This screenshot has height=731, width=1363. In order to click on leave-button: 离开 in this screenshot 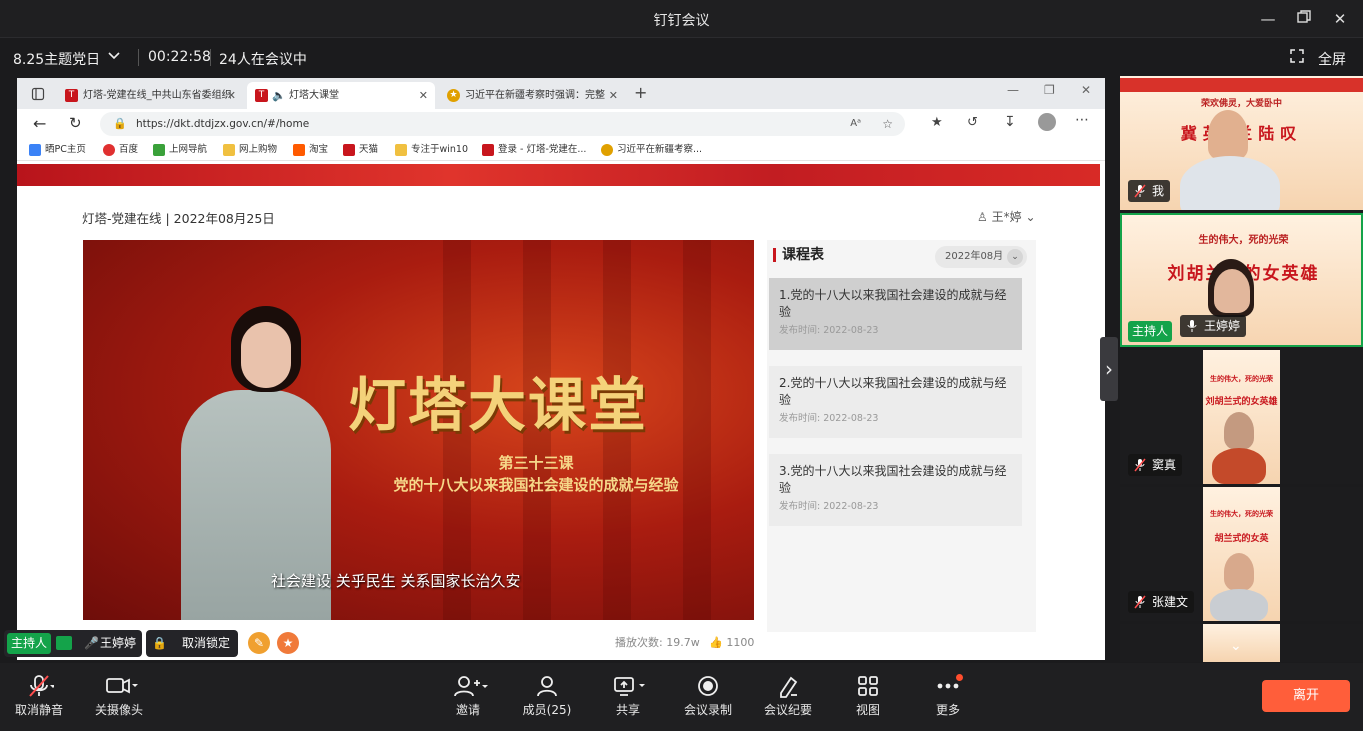, I will do `click(1306, 696)`.